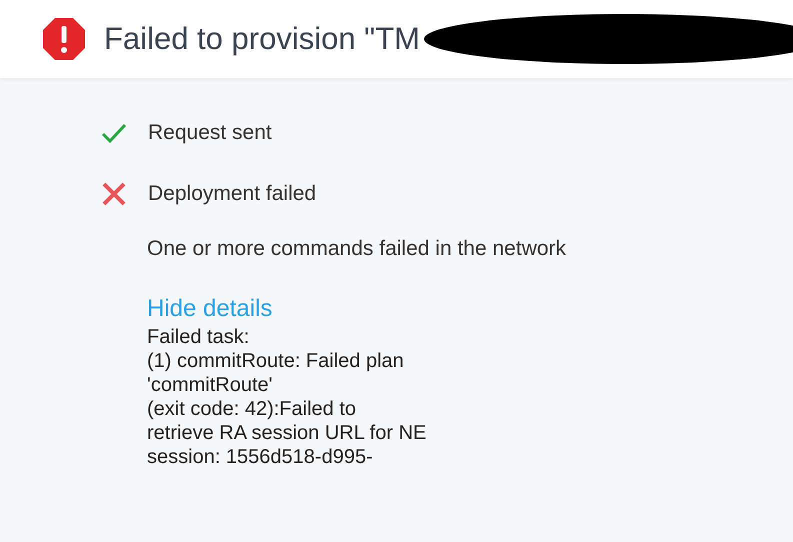 Image resolution: width=793 pixels, height=542 pixels. I want to click on hide-details-link: Hide details, so click(209, 309).